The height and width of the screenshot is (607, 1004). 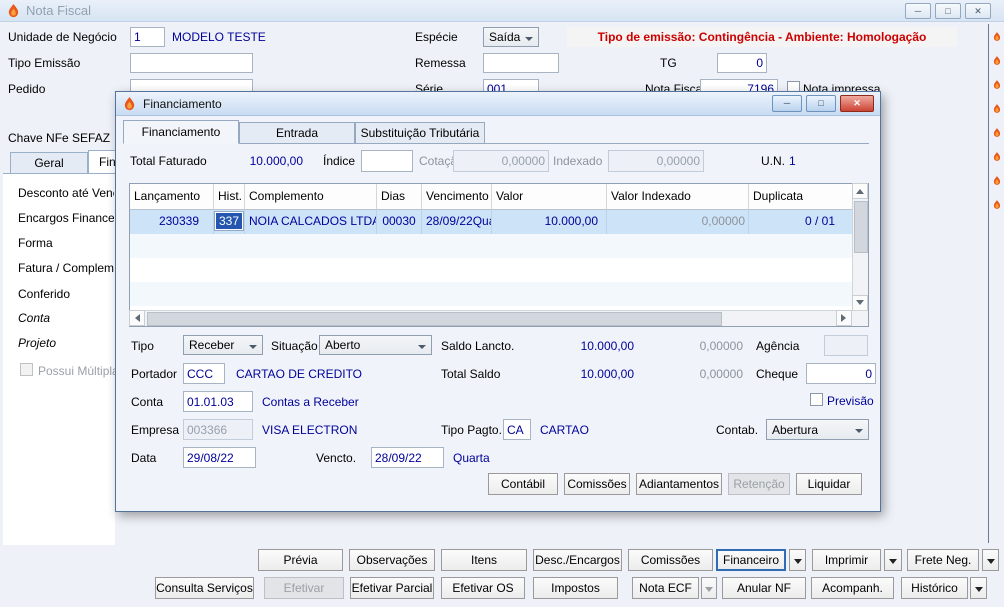 I want to click on minimize-button: ─, so click(x=918, y=11).